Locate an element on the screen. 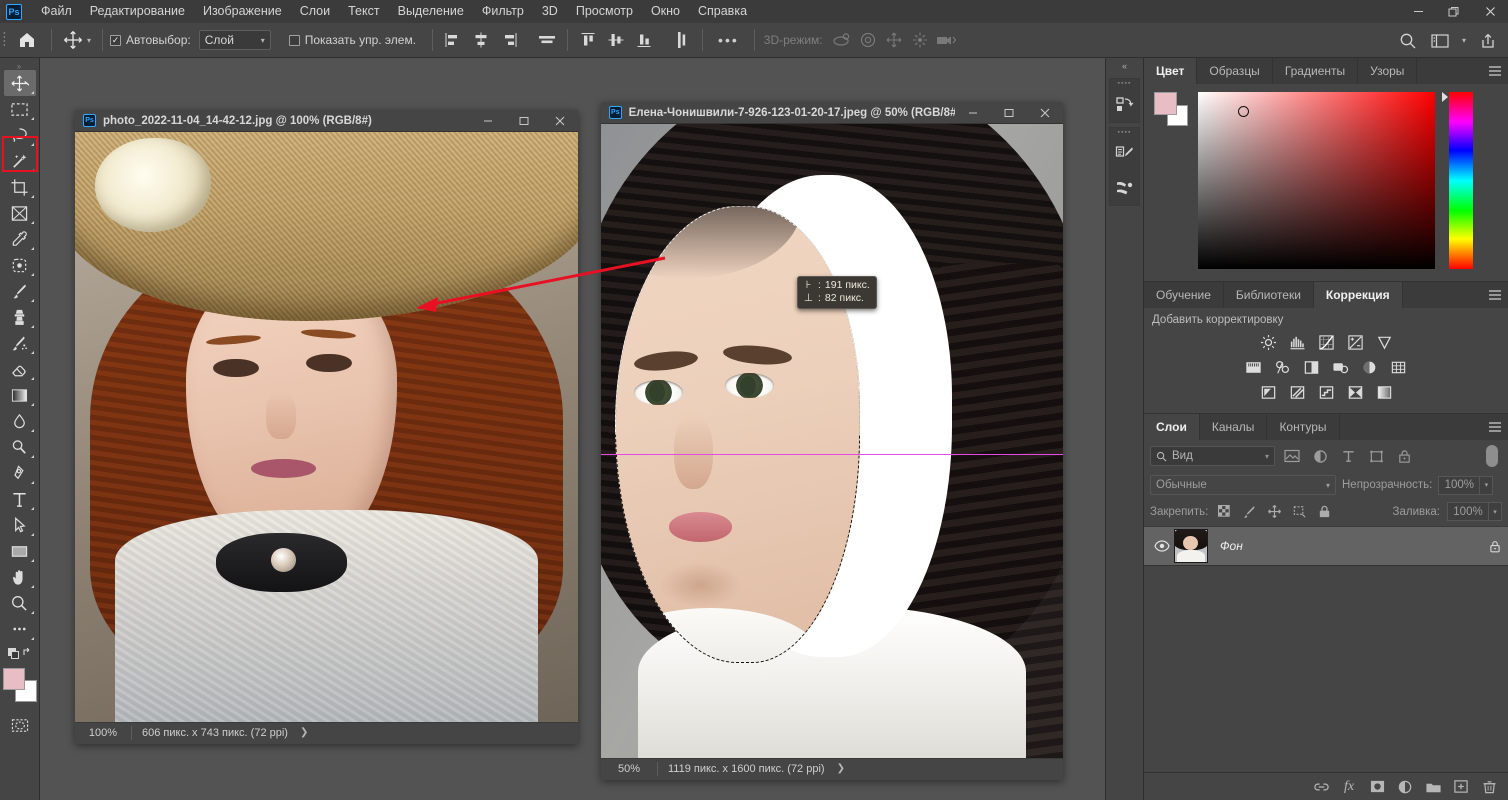 The height and width of the screenshot is (800, 1508). selective-color-icon is located at coordinates (1384, 392).